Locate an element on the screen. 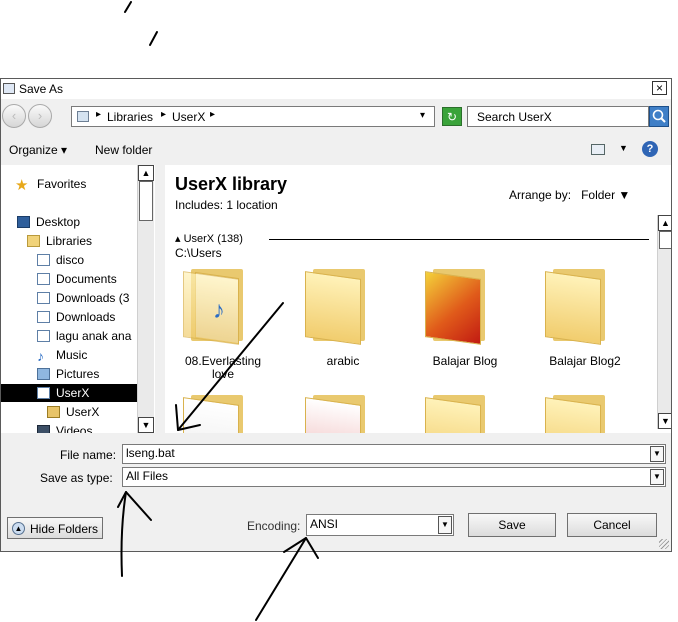 The width and height of the screenshot is (678, 622). pictures-icon is located at coordinates (43, 374).